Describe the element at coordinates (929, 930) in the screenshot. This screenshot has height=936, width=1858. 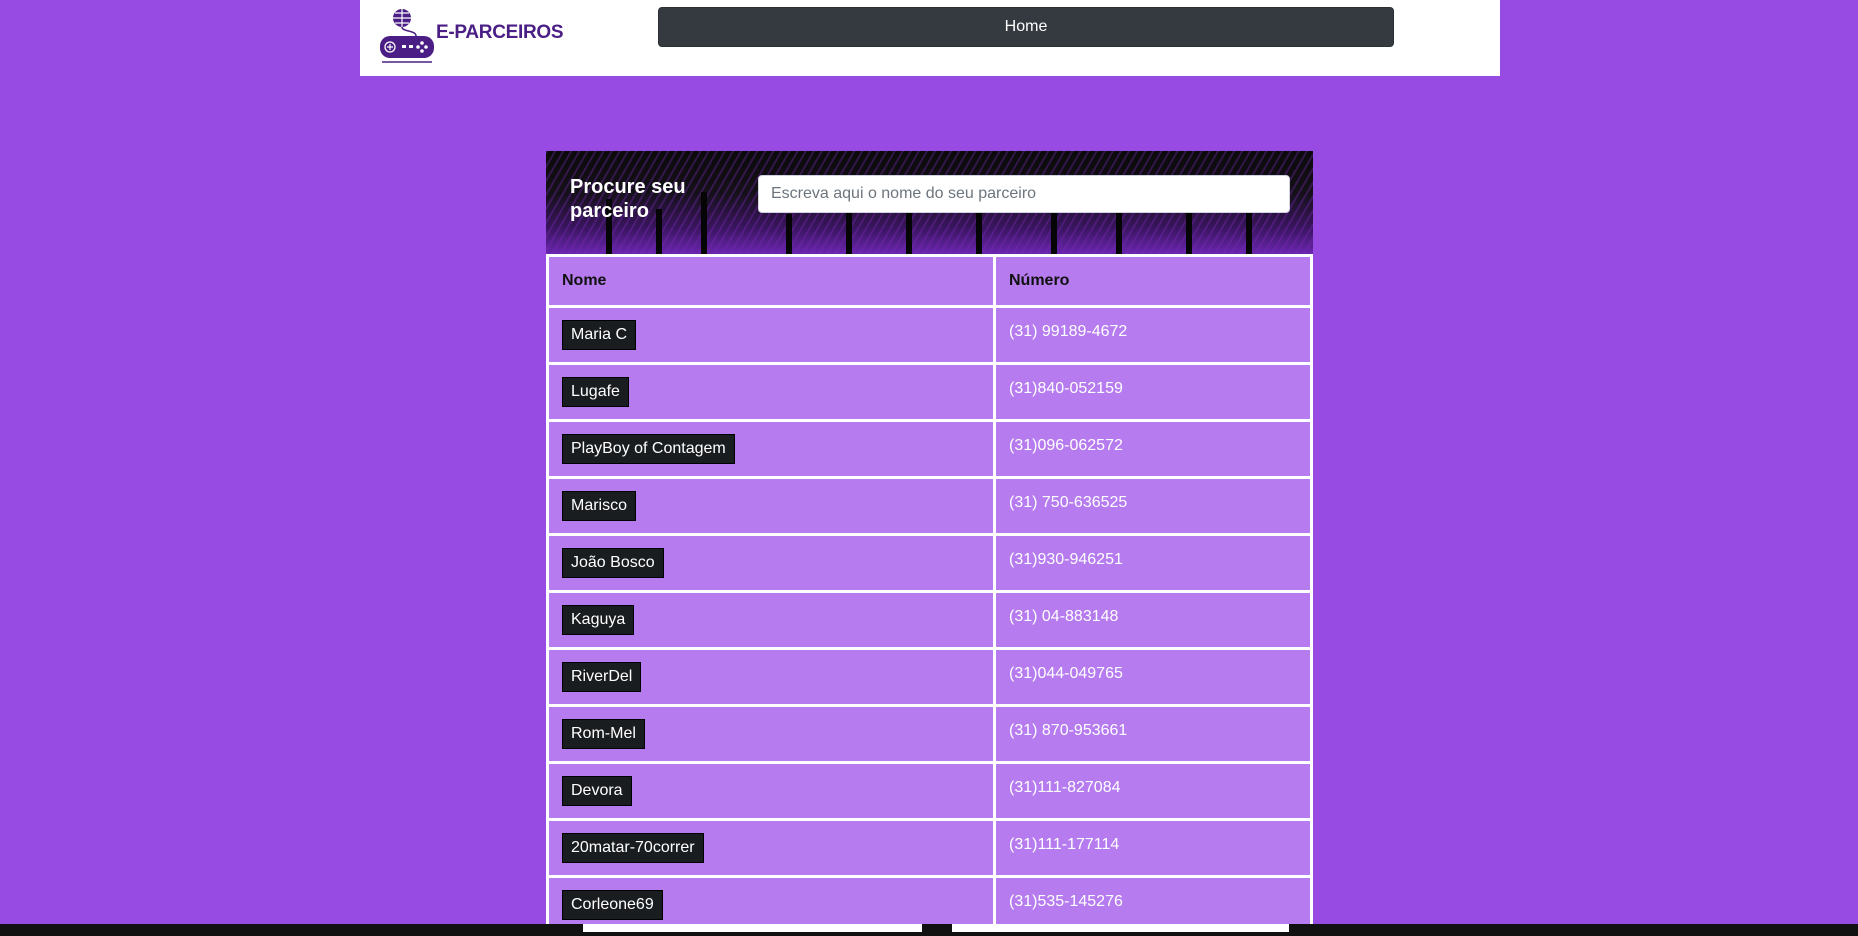
I see `footer-strip` at that location.